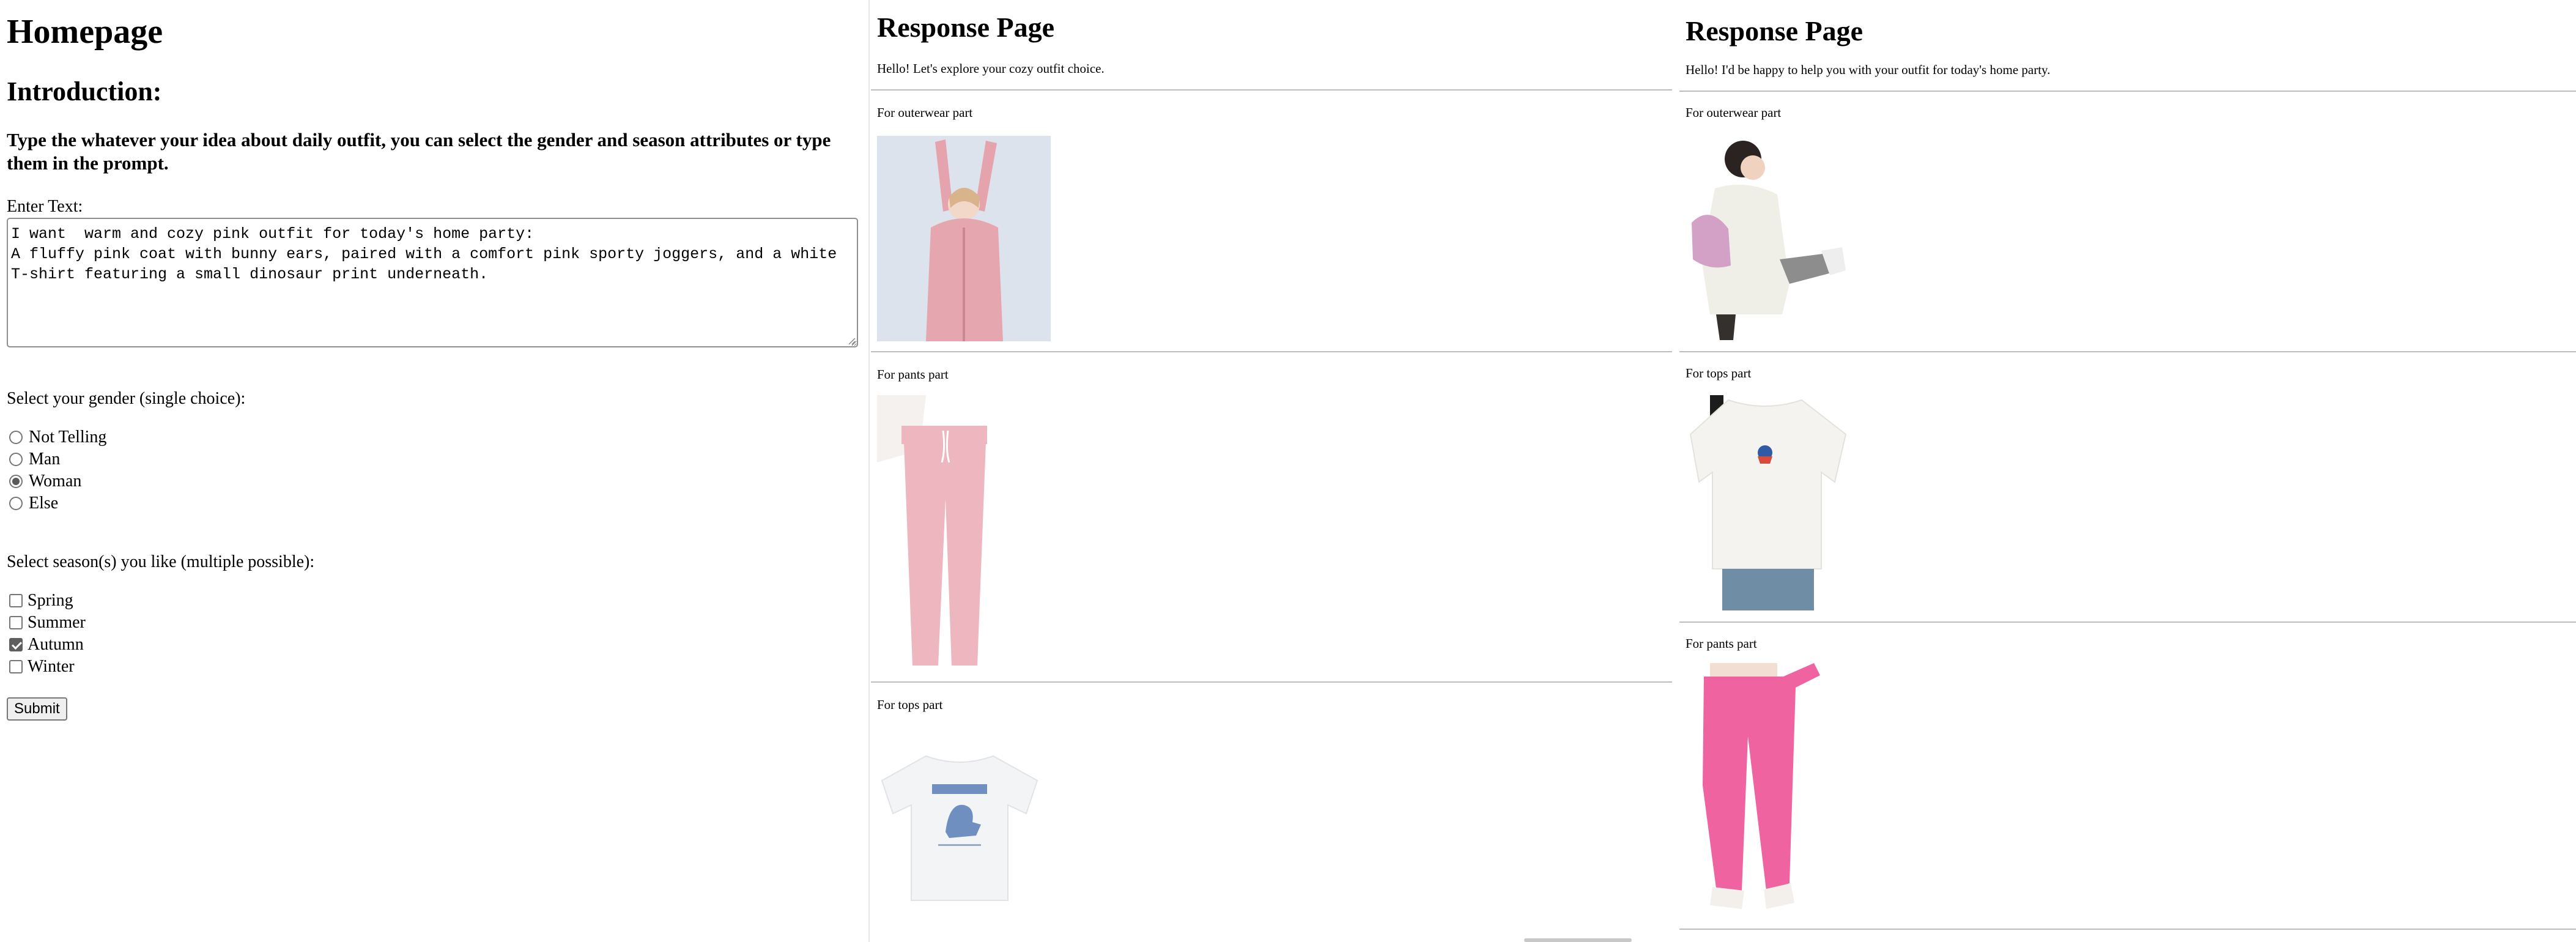  What do you see at coordinates (56, 645) in the screenshot?
I see `season-option-label: Autumn` at bounding box center [56, 645].